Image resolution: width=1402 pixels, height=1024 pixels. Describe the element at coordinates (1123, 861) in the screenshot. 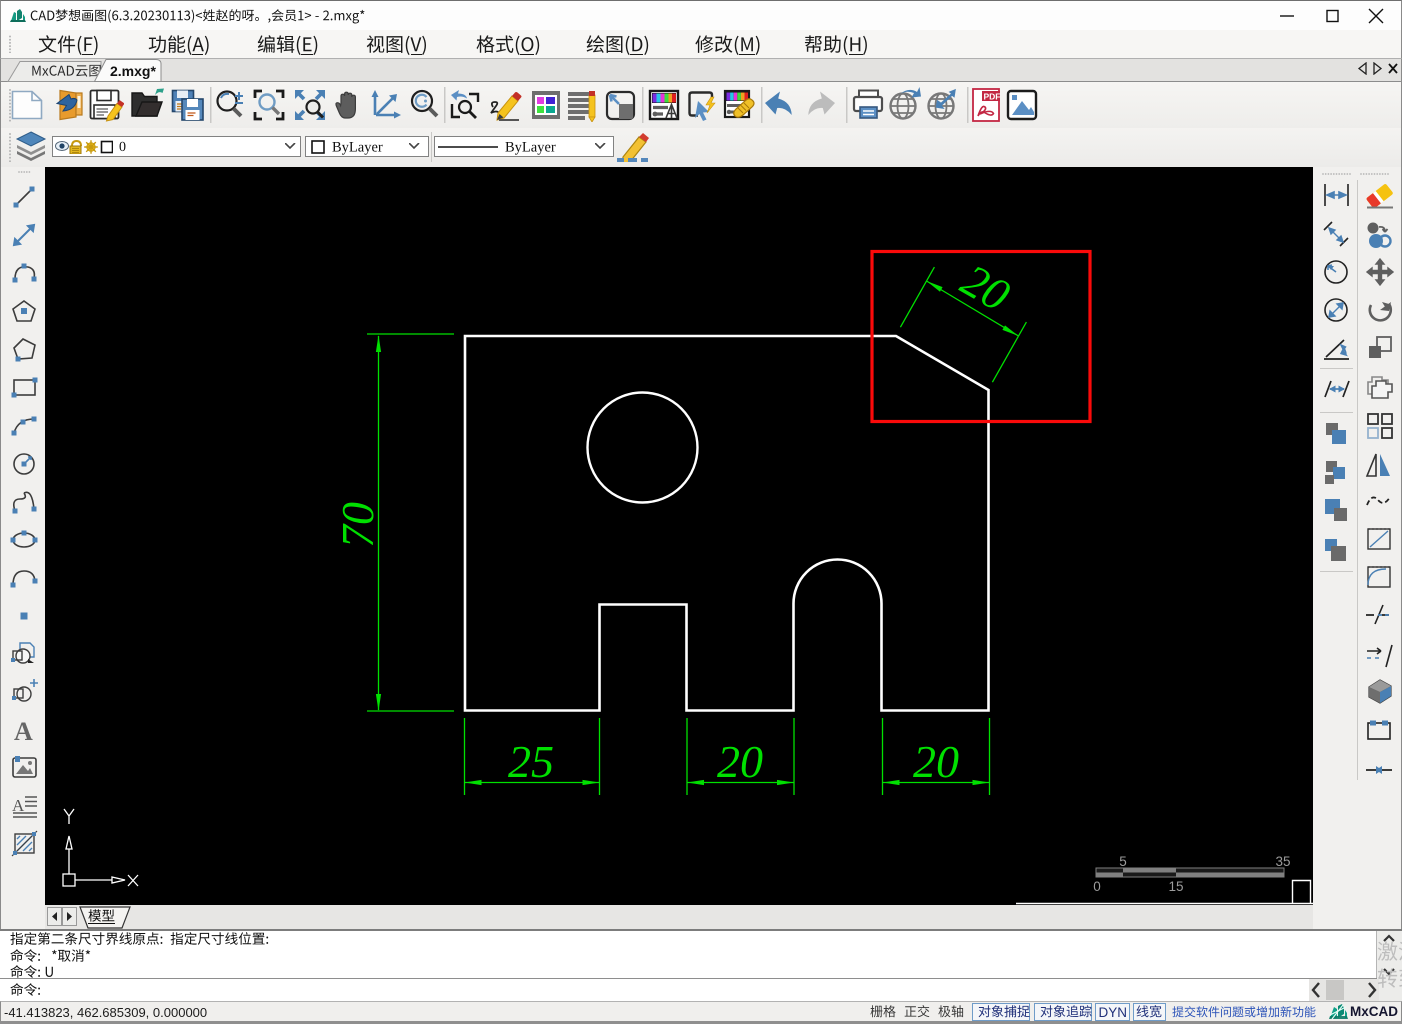

I see `svg-text: 5` at that location.